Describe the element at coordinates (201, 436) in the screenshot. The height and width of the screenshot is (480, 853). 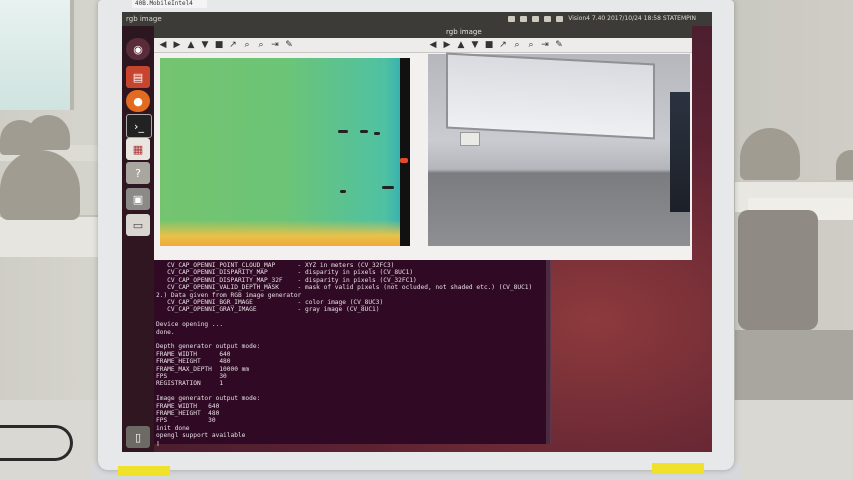
I see `terminal-line: opengl support available` at that location.